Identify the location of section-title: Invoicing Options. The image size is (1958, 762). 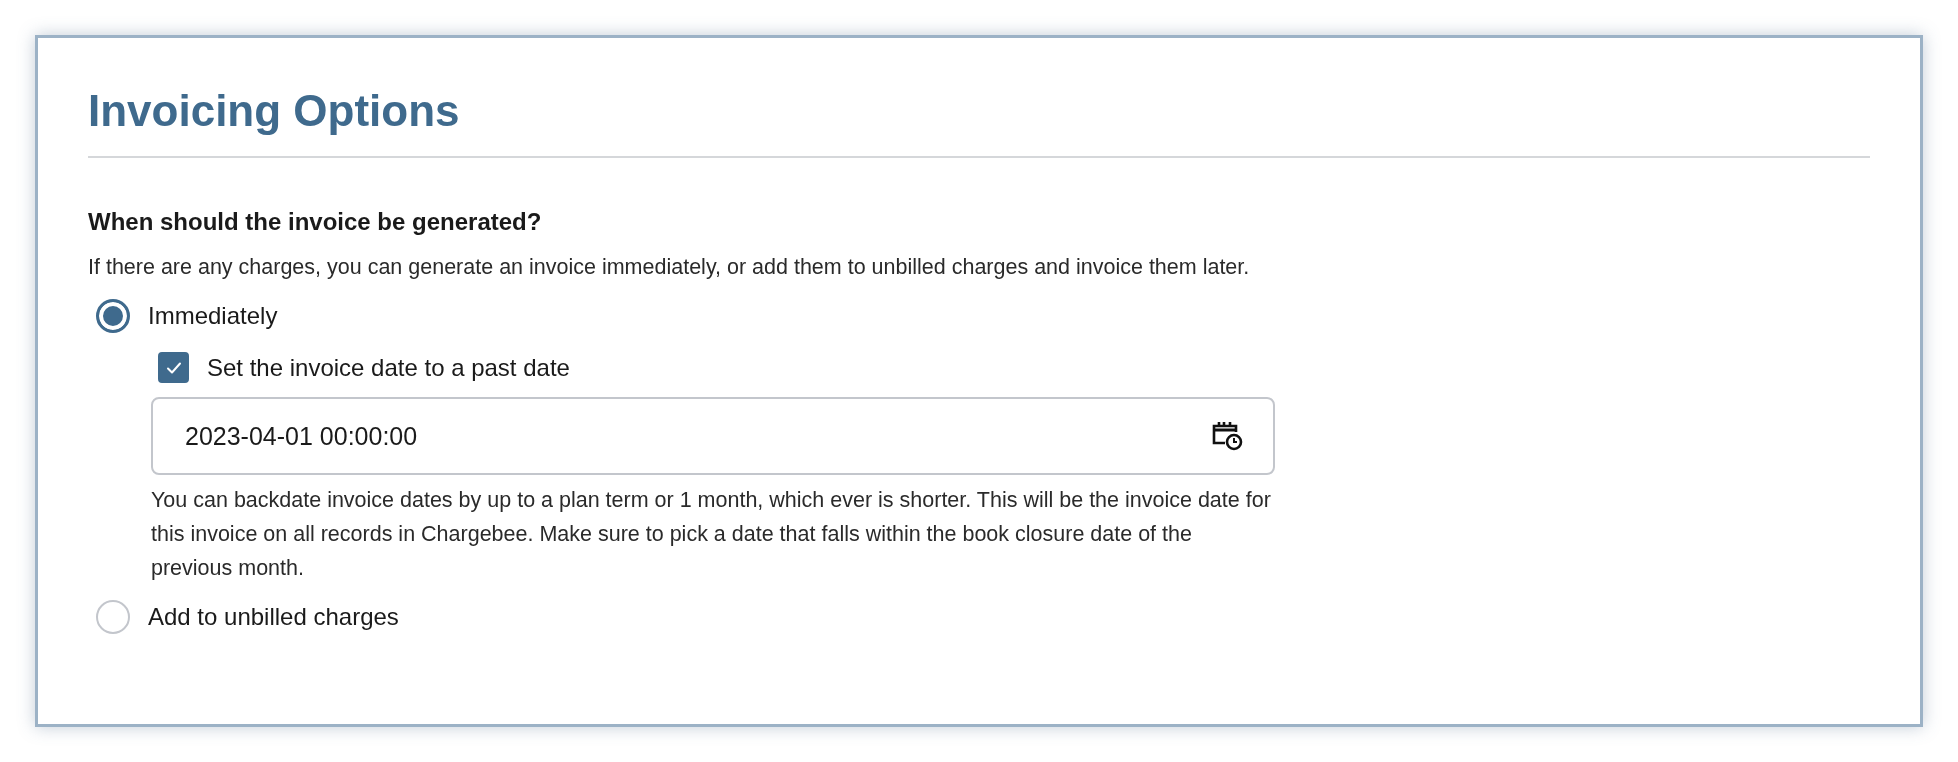
(274, 111).